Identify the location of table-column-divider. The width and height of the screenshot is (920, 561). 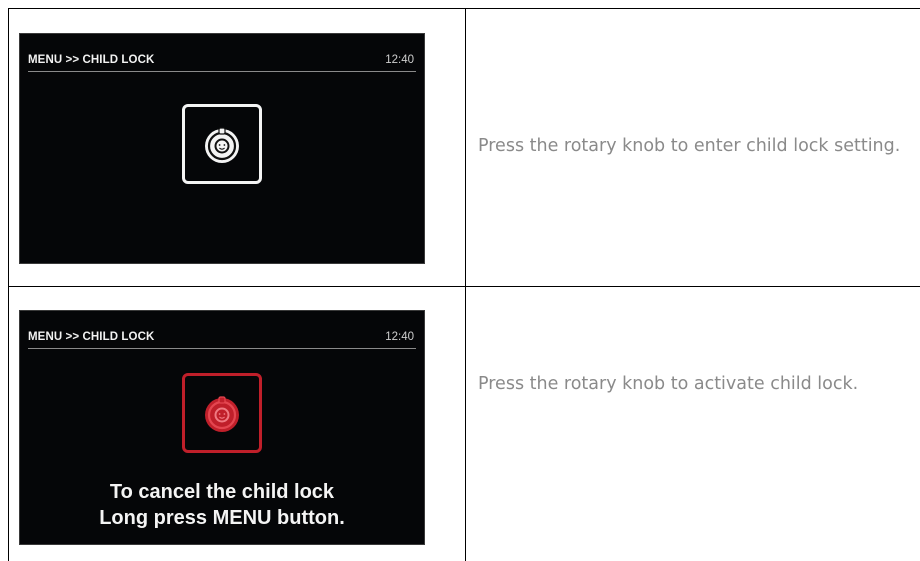
(465, 284).